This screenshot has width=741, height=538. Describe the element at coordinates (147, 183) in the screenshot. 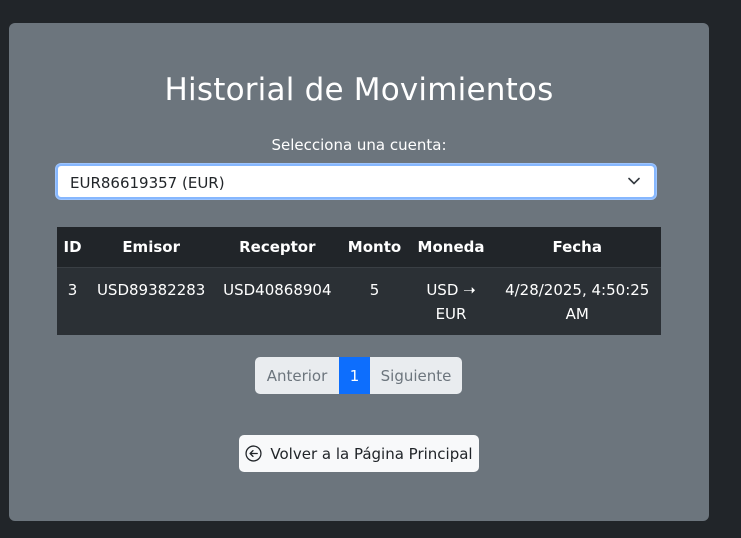

I see `account-select-value: EUR86619357 (EUR)` at that location.